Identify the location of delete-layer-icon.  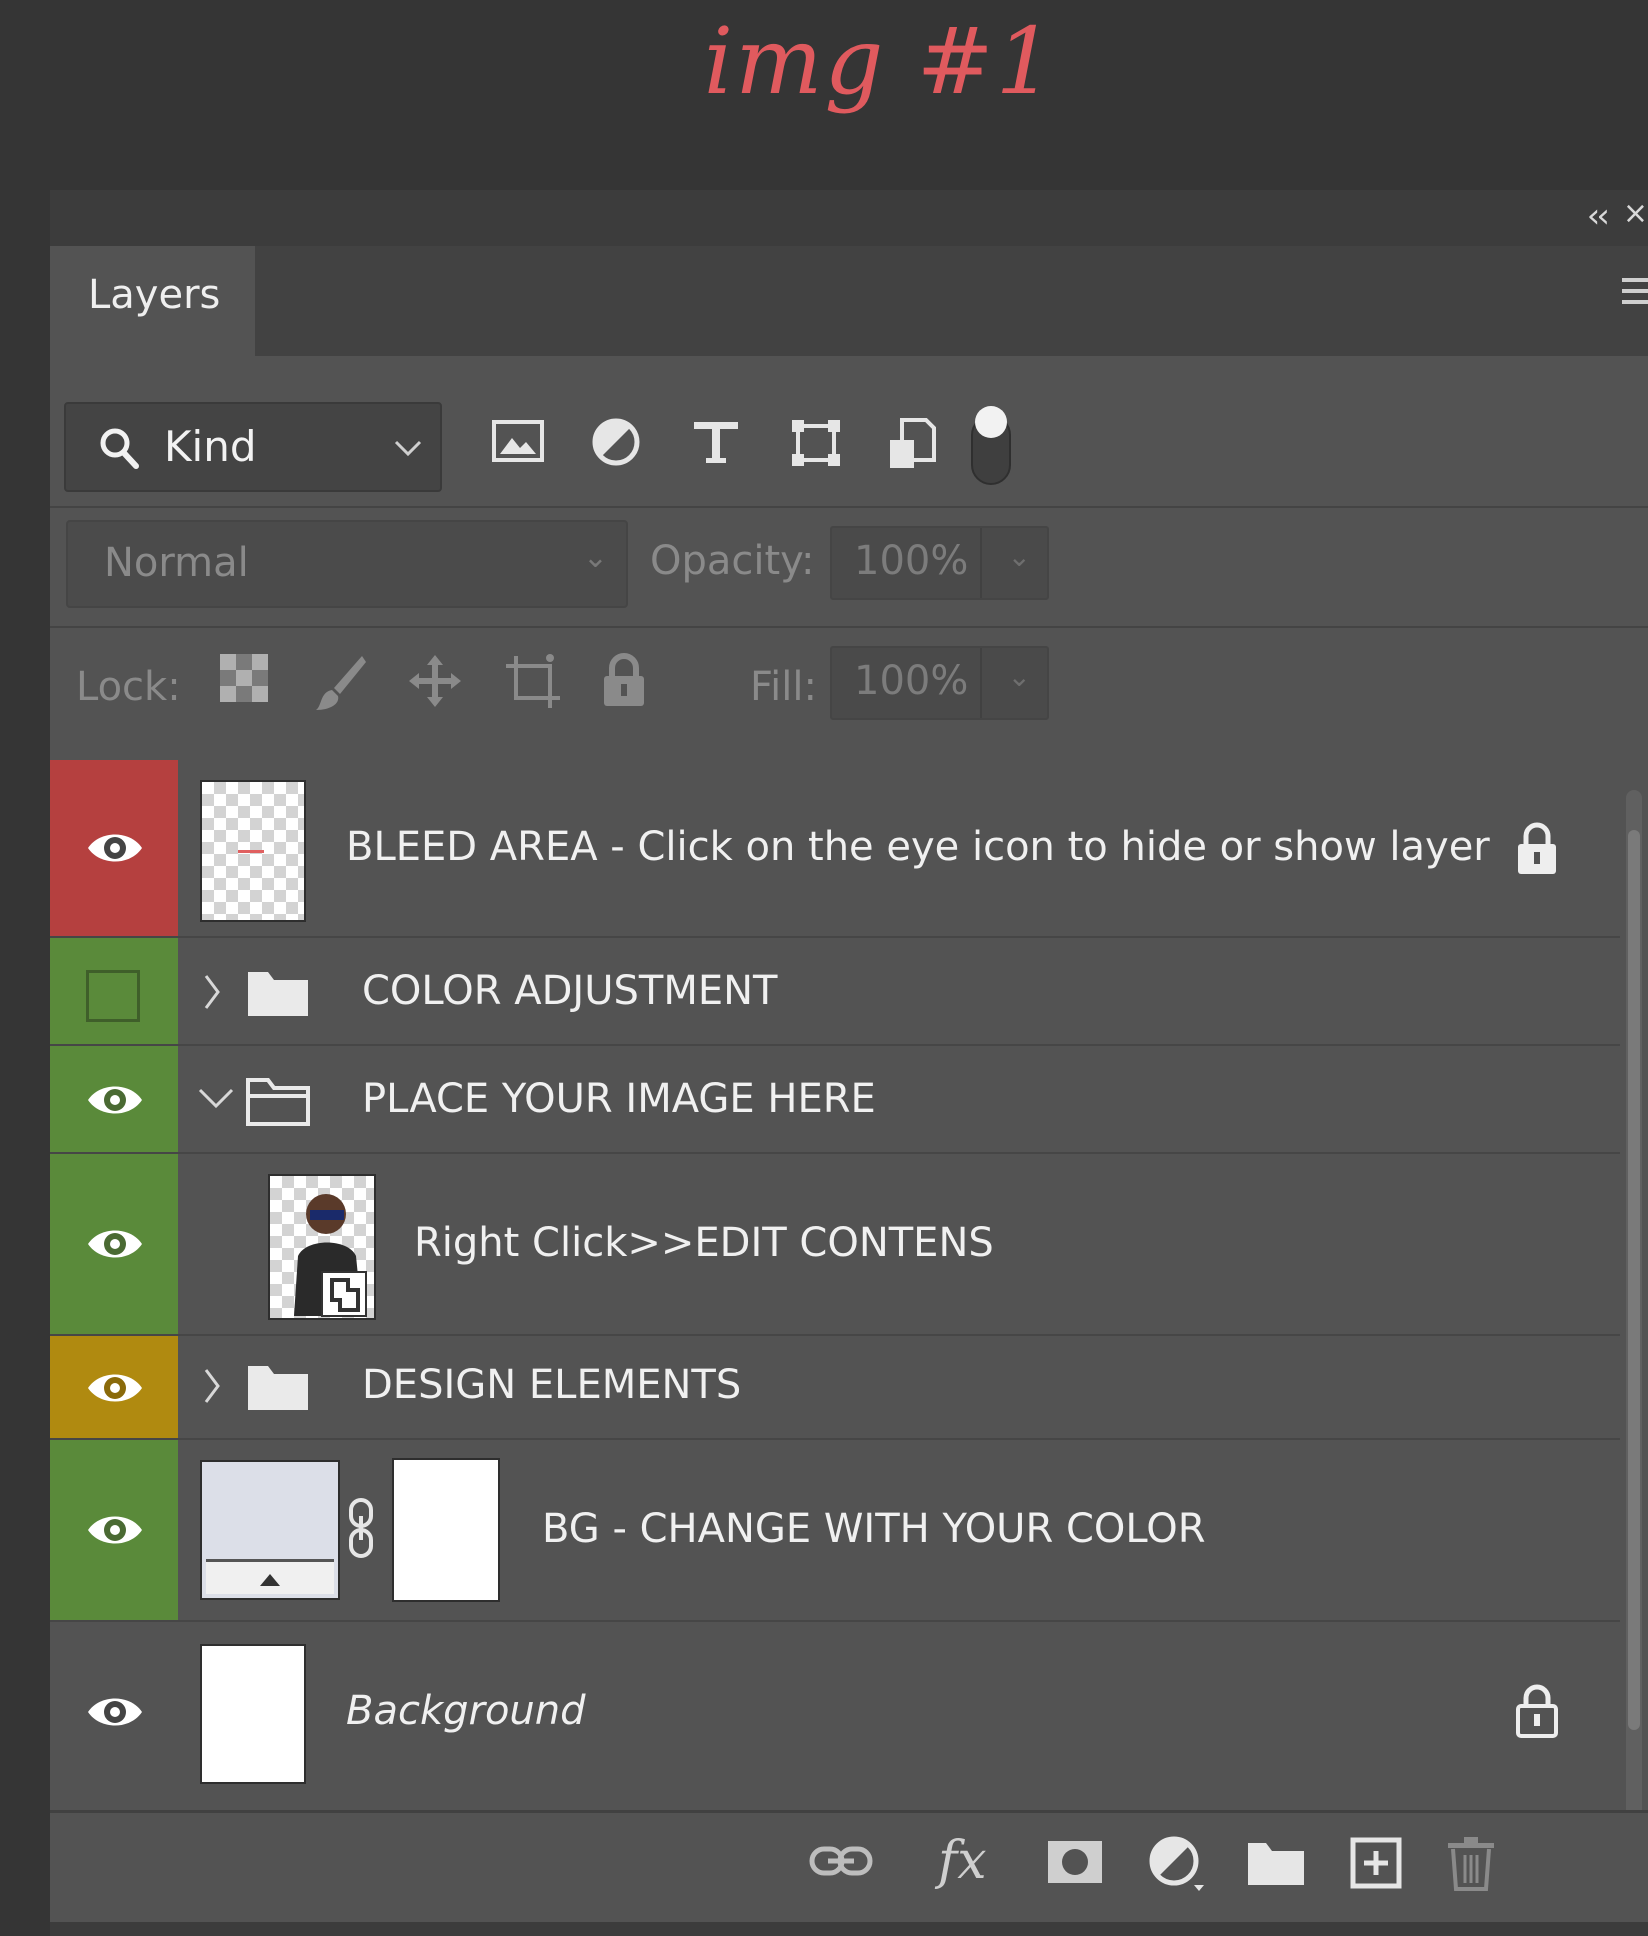
(1471, 1863).